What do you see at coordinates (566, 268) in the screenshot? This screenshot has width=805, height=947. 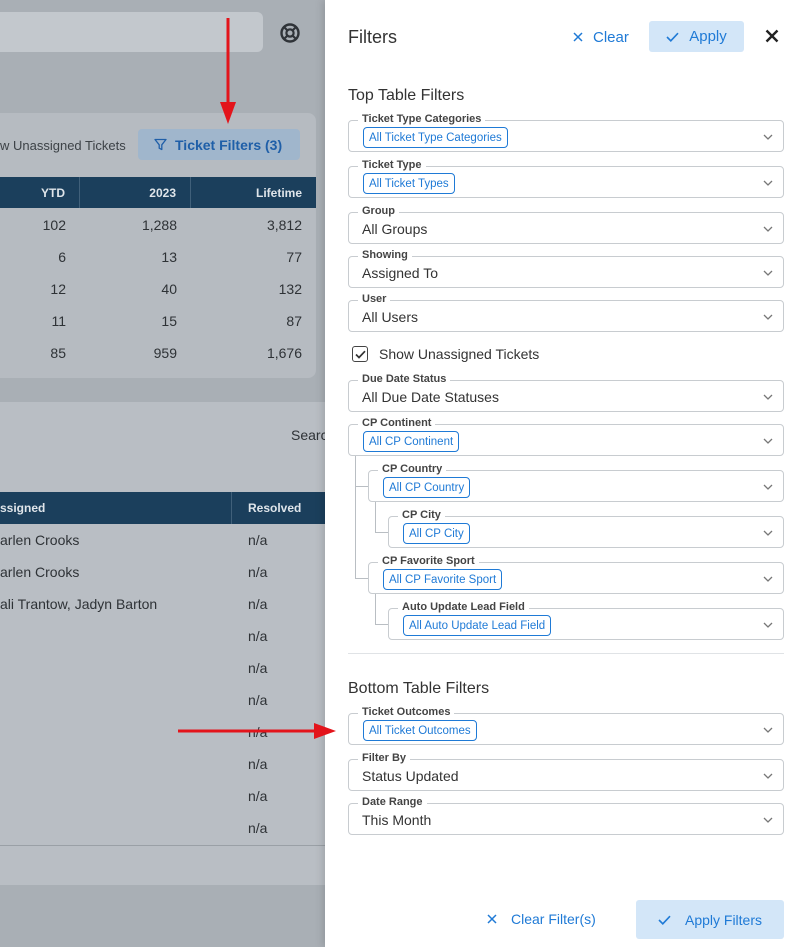 I see `showing-select: Showing Assigned To` at bounding box center [566, 268].